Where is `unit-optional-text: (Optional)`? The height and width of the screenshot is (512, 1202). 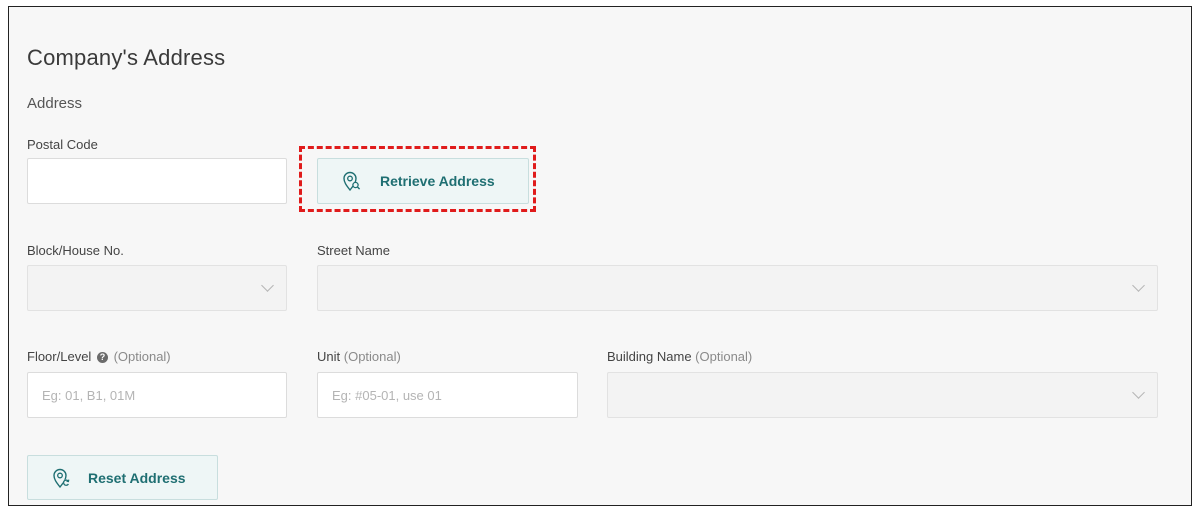 unit-optional-text: (Optional) is located at coordinates (372, 356).